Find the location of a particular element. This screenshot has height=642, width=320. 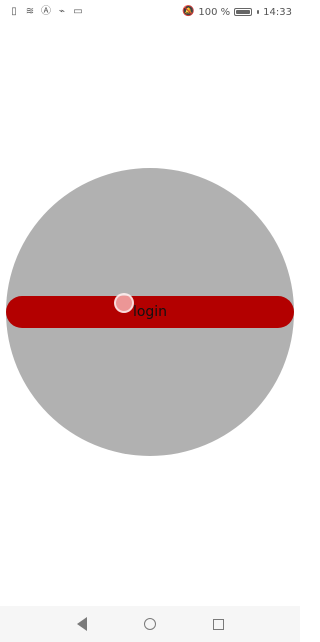

recent-apps-icon is located at coordinates (218, 624).